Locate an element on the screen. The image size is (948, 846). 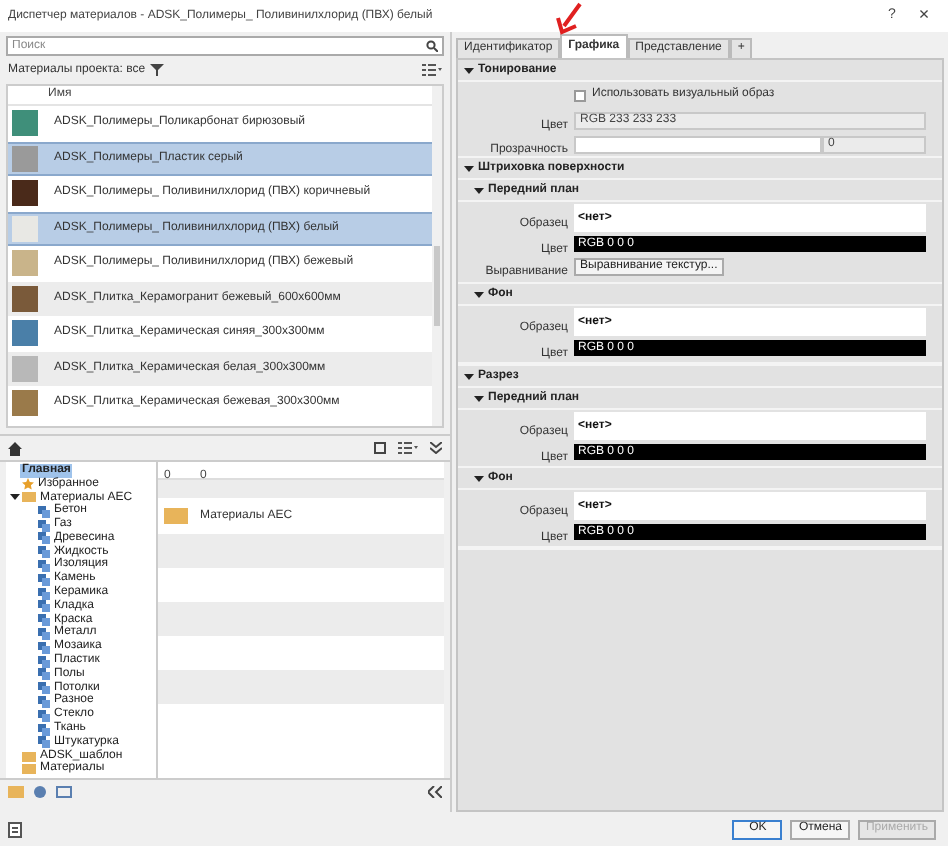
chevron-down-icon is located at coordinates (436, 448).